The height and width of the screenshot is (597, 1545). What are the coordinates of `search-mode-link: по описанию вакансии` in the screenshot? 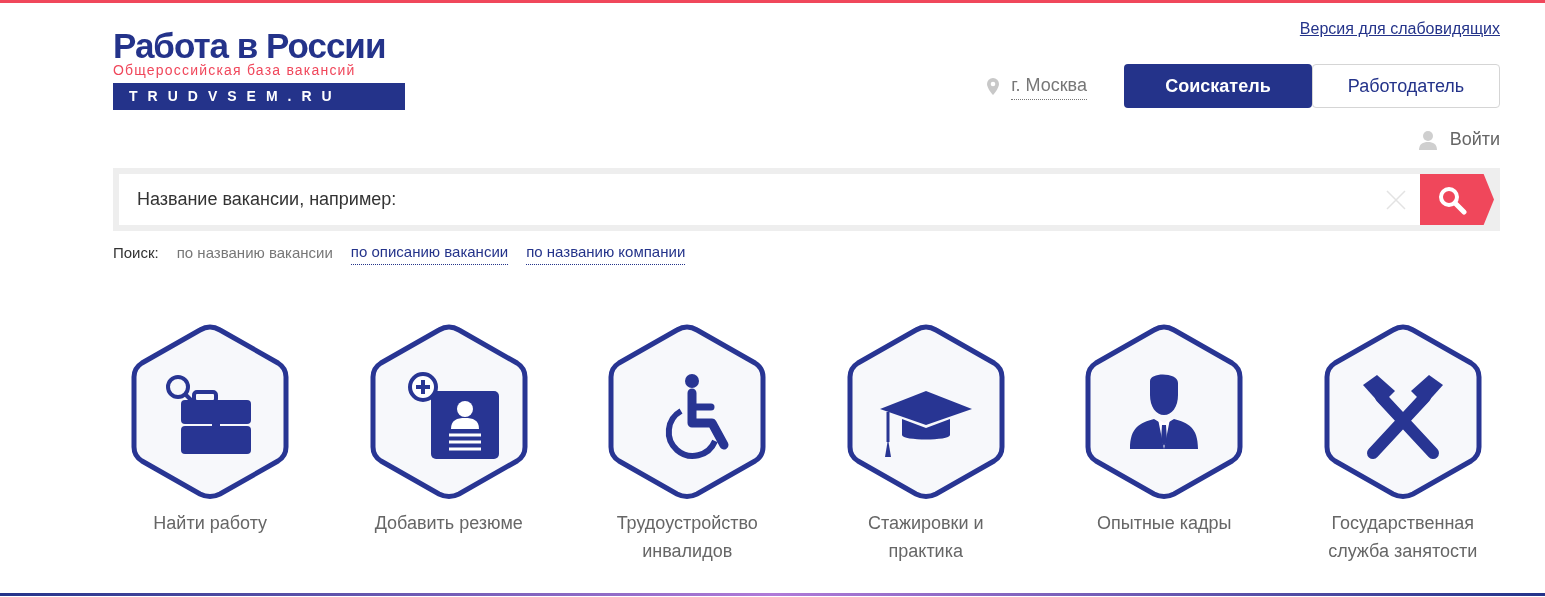 It's located at (429, 253).